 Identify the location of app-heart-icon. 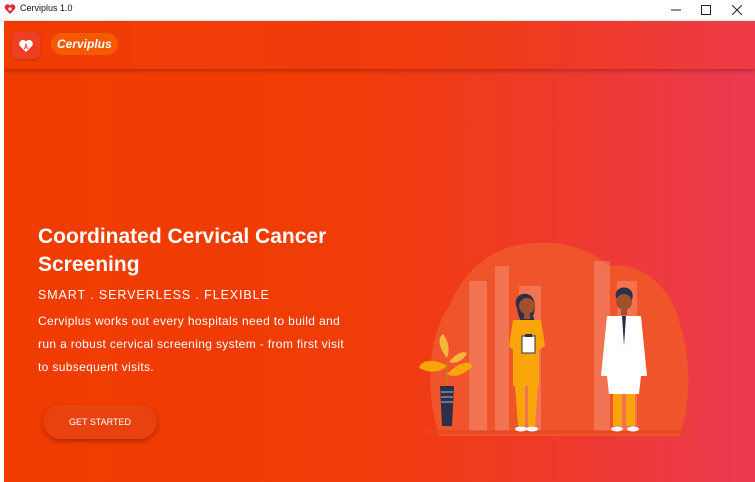
(10, 9).